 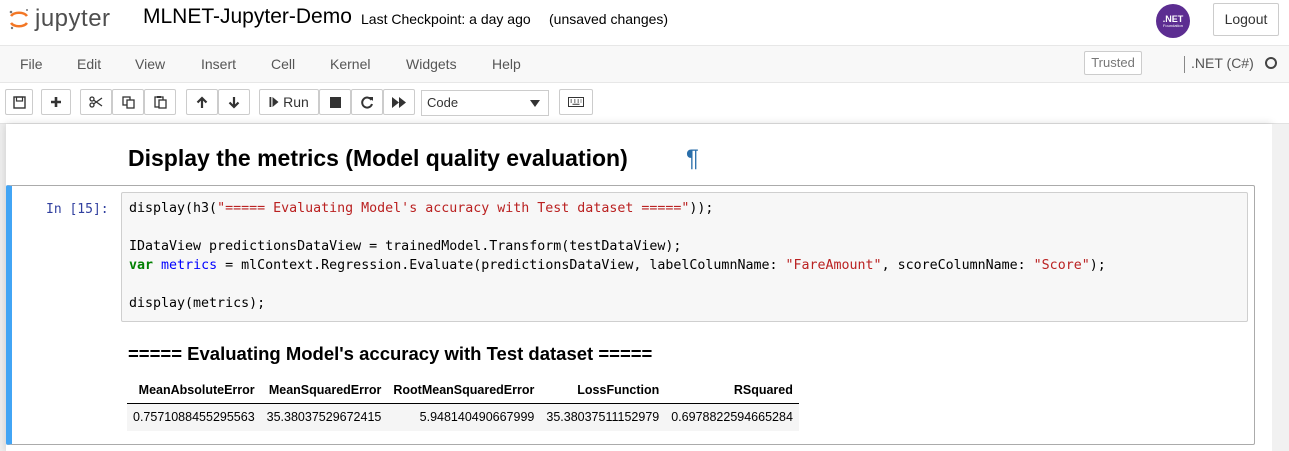 I want to click on restart-kernel-button, so click(x=367, y=102).